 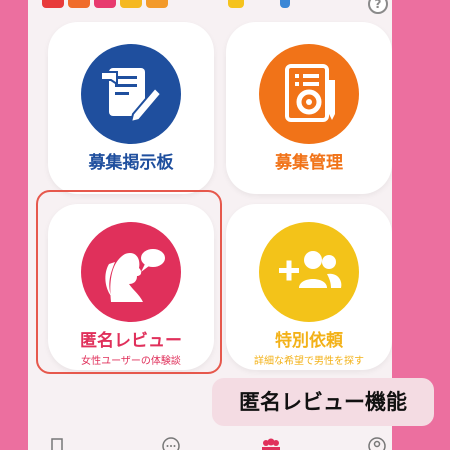 I want to click on document-icon, so click(x=57, y=443).